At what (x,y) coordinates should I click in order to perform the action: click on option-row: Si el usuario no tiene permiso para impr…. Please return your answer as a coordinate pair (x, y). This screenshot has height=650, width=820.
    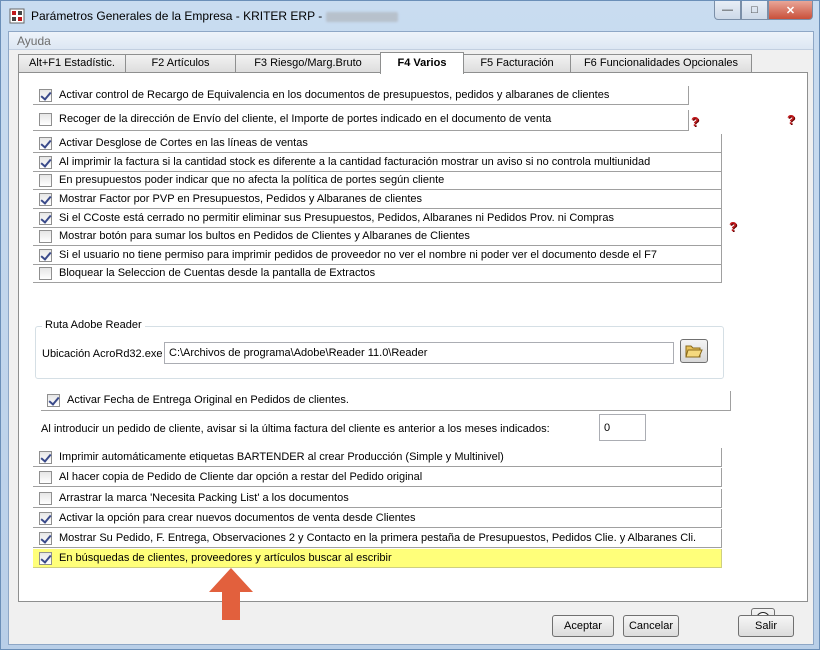
    Looking at the image, I should click on (377, 255).